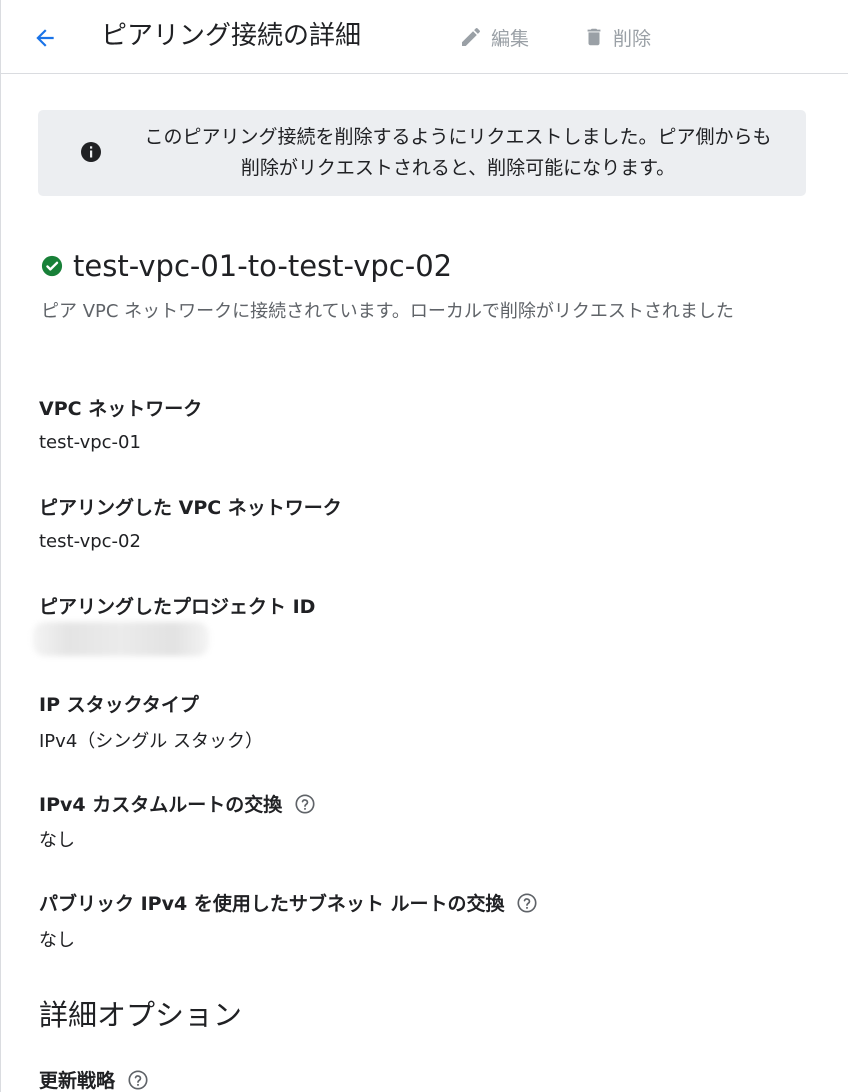 The width and height of the screenshot is (848, 1092). I want to click on arrow-back-icon, so click(45, 38).